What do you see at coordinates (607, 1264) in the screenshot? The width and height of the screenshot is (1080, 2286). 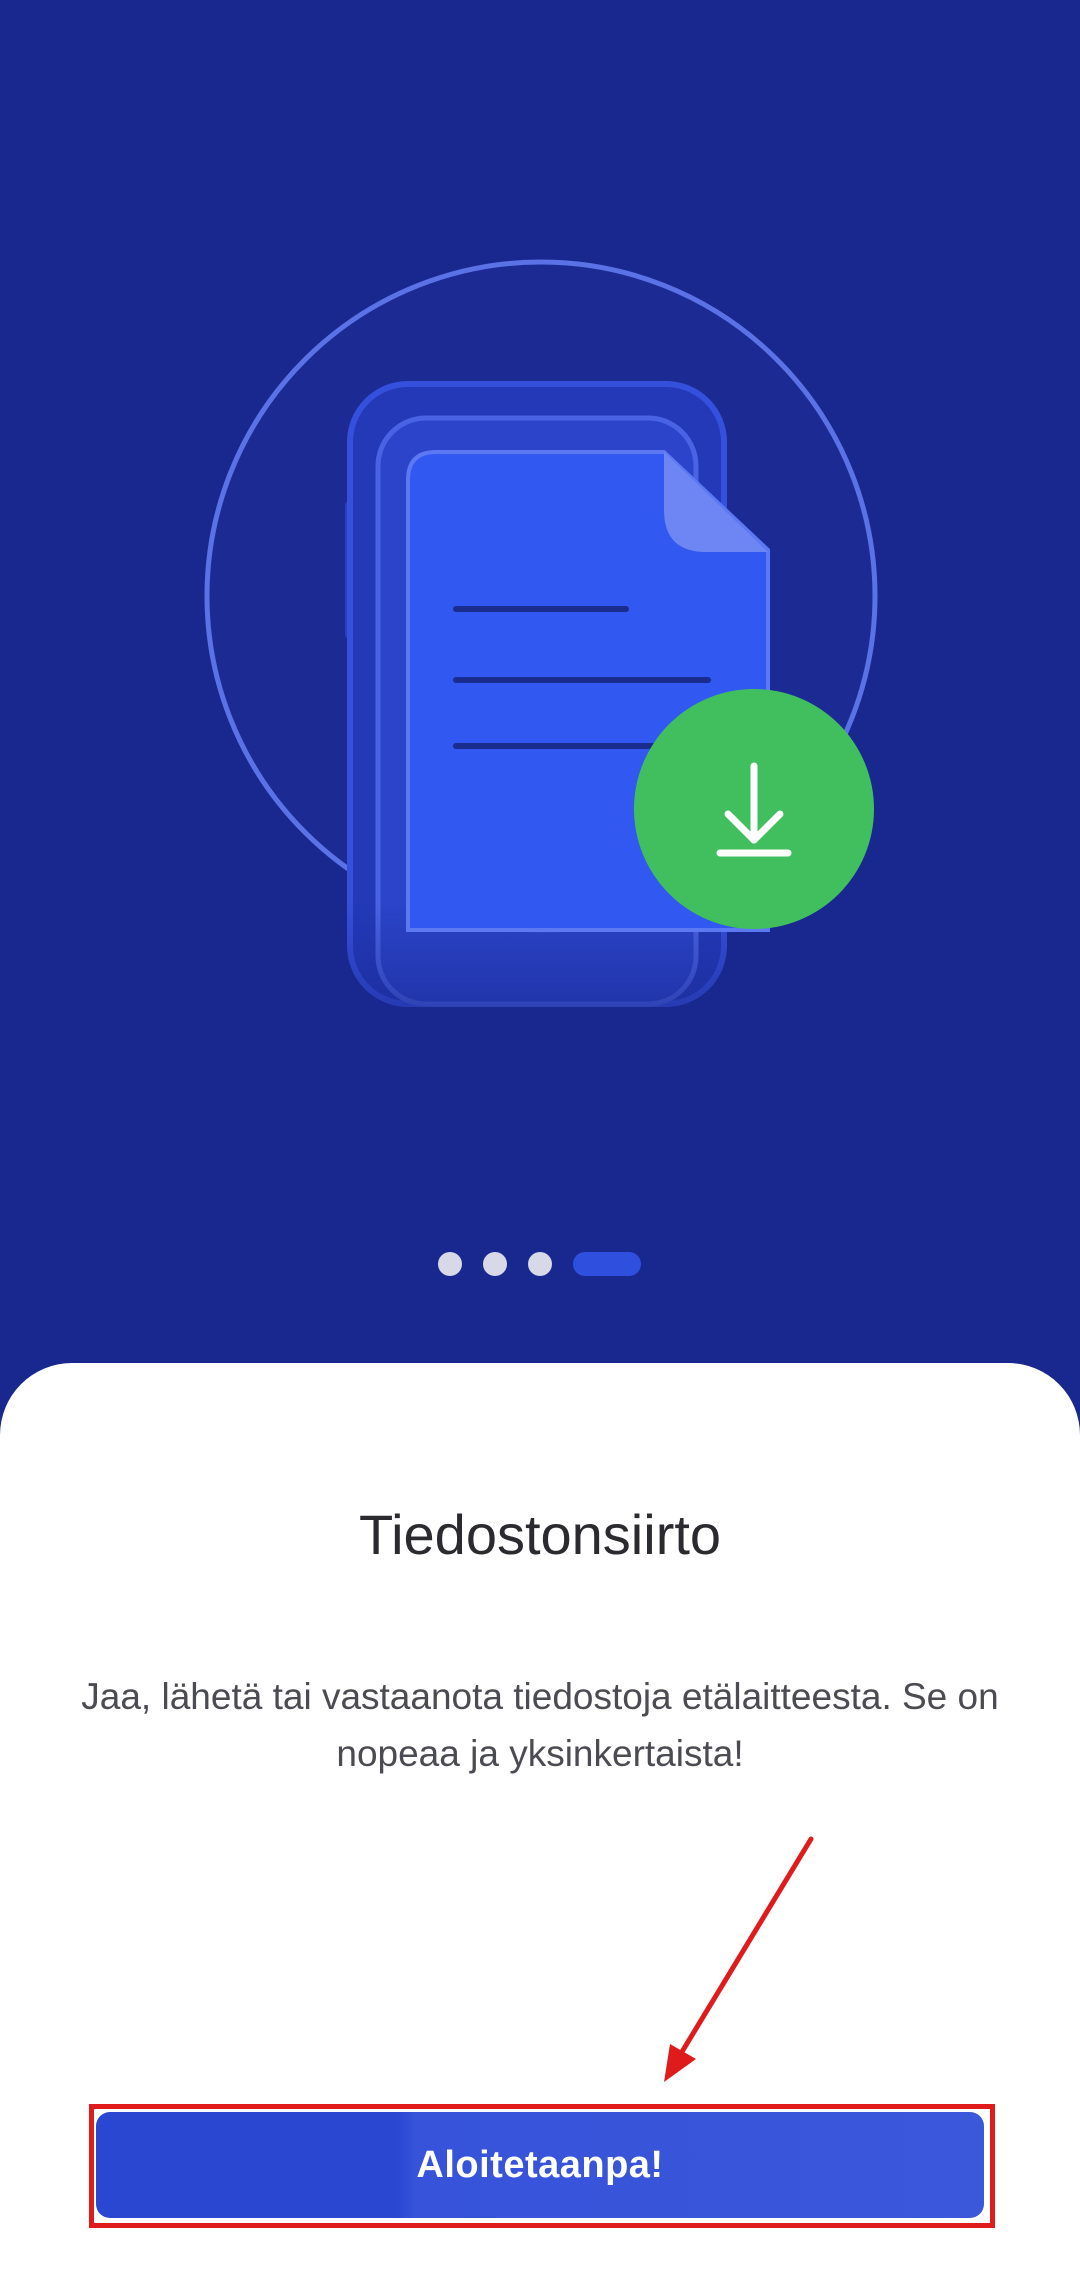 I see `page-dot-4-active` at bounding box center [607, 1264].